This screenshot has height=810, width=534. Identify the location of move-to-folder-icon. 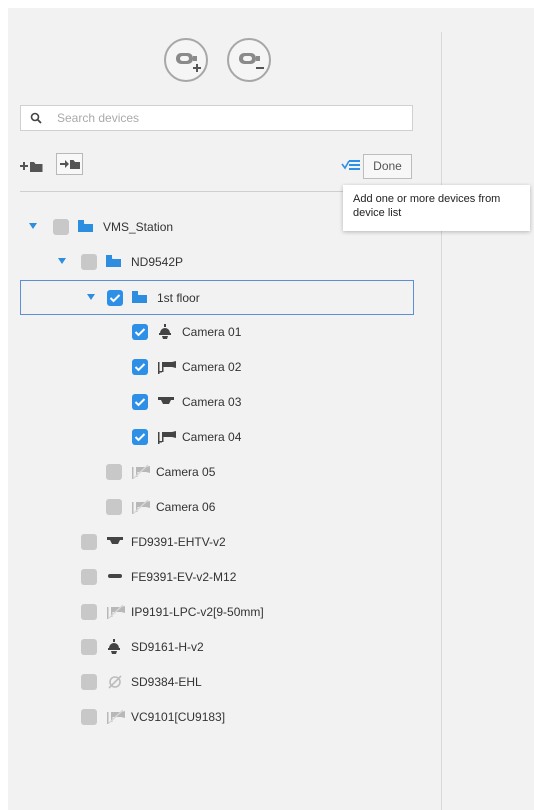
(70, 164).